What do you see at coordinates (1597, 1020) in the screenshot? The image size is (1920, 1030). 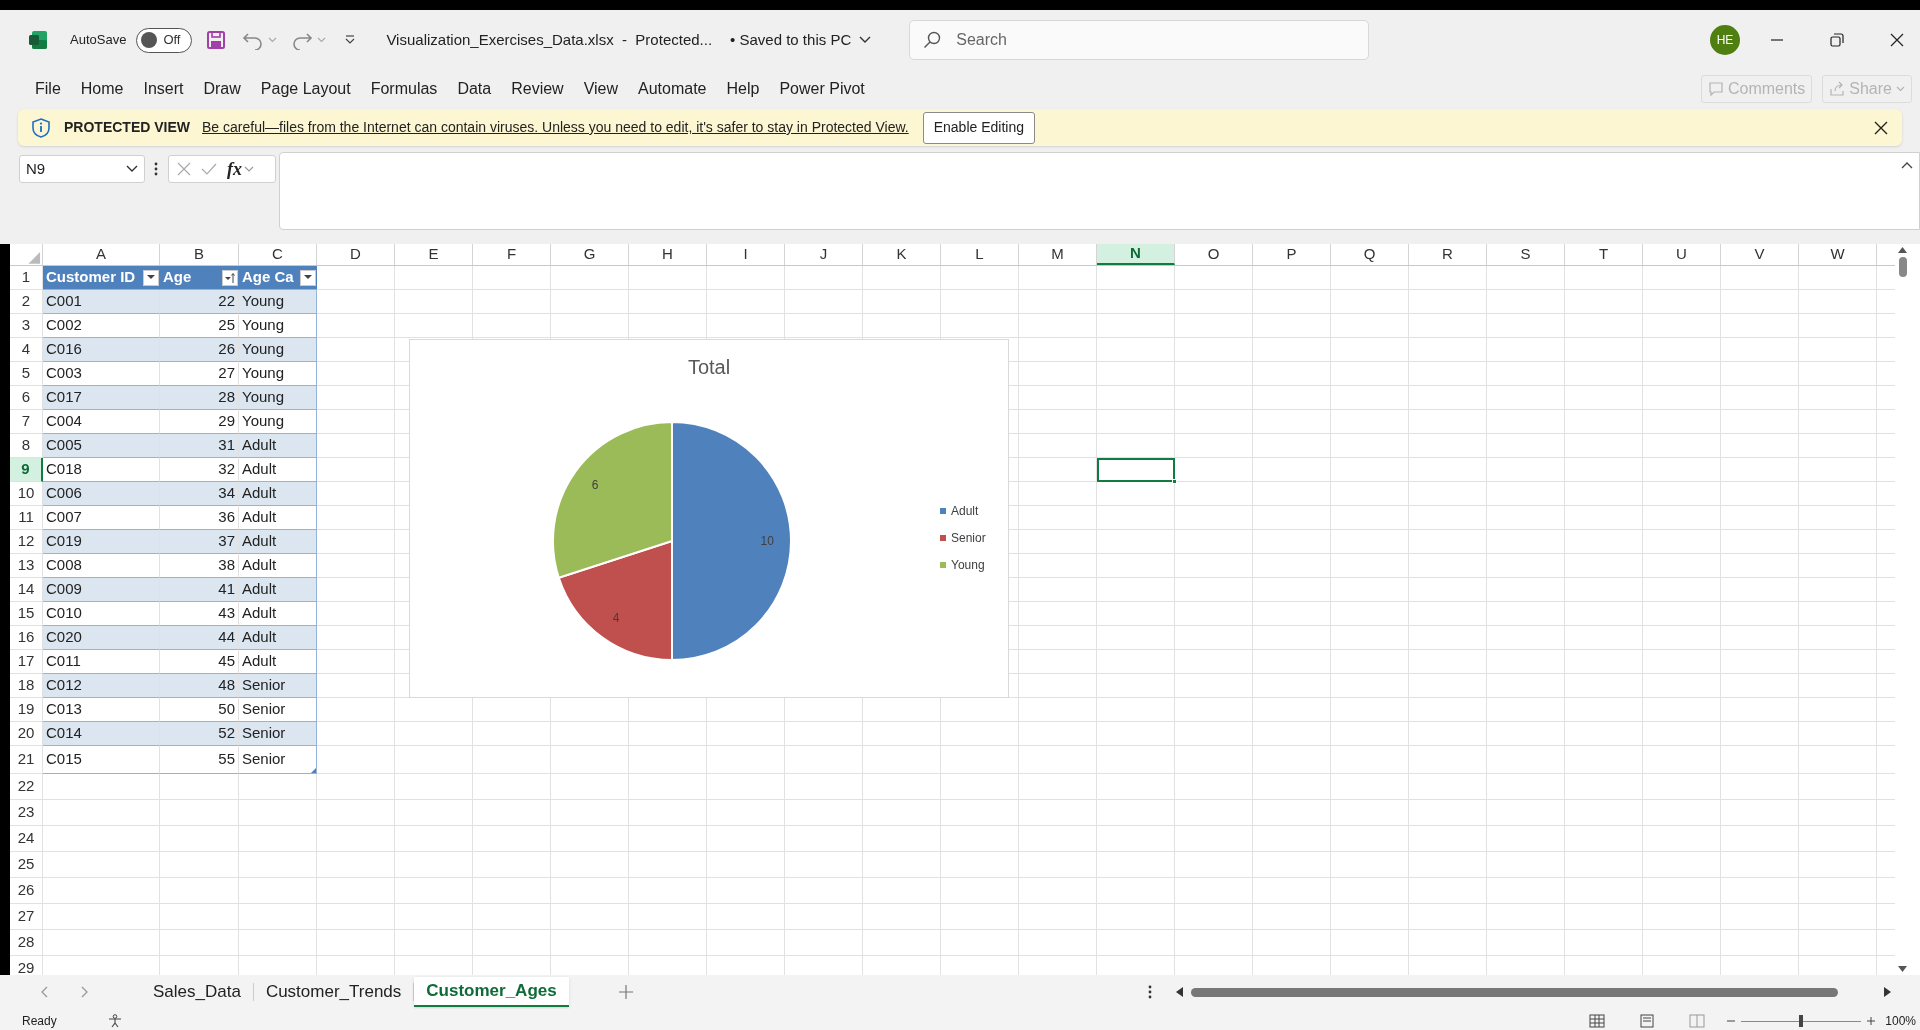 I see `normal-view-icon` at bounding box center [1597, 1020].